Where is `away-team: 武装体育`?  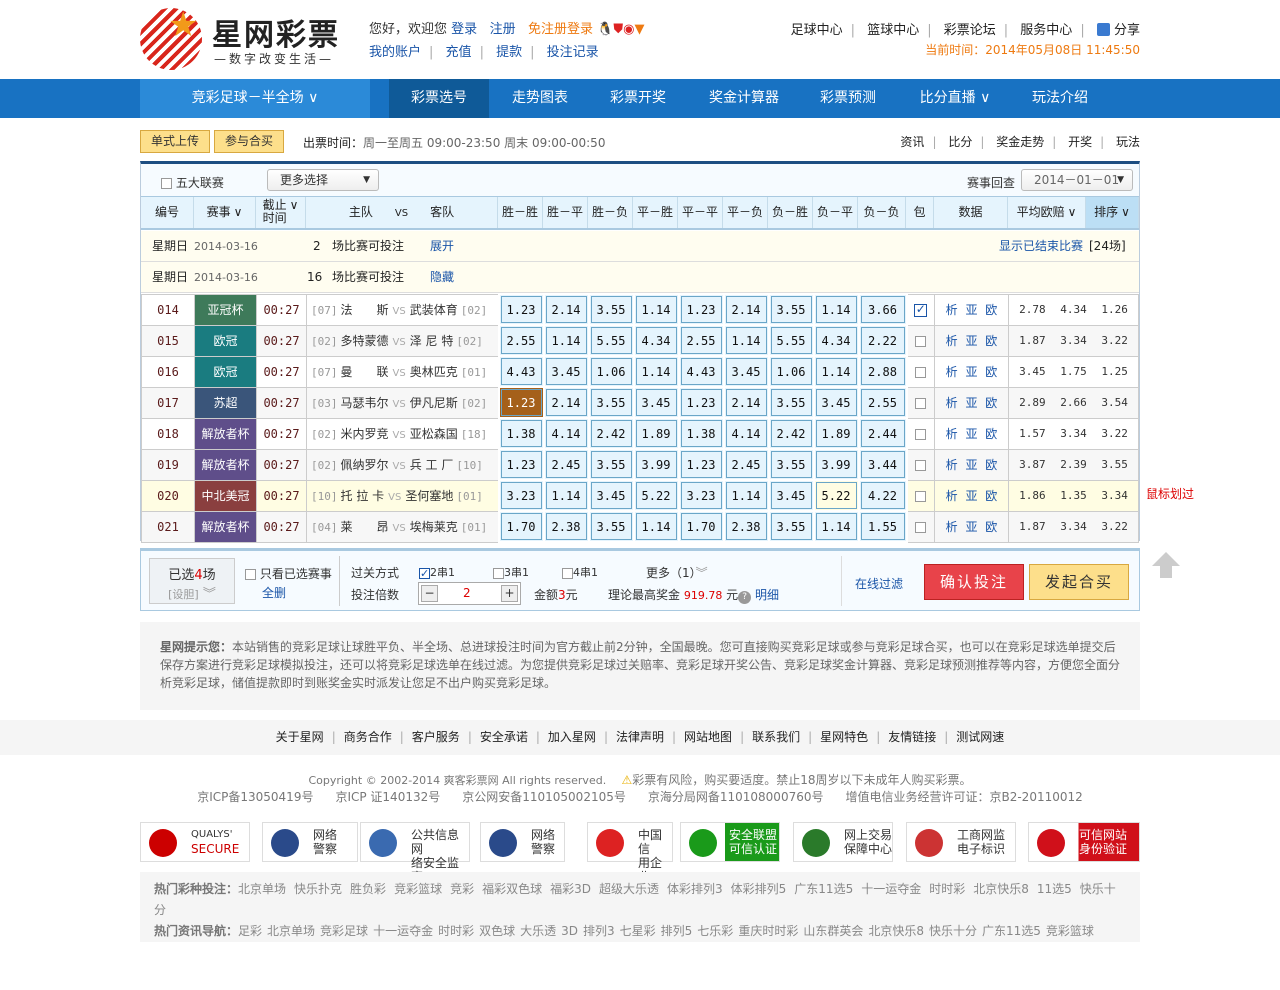 away-team: 武装体育 is located at coordinates (434, 310).